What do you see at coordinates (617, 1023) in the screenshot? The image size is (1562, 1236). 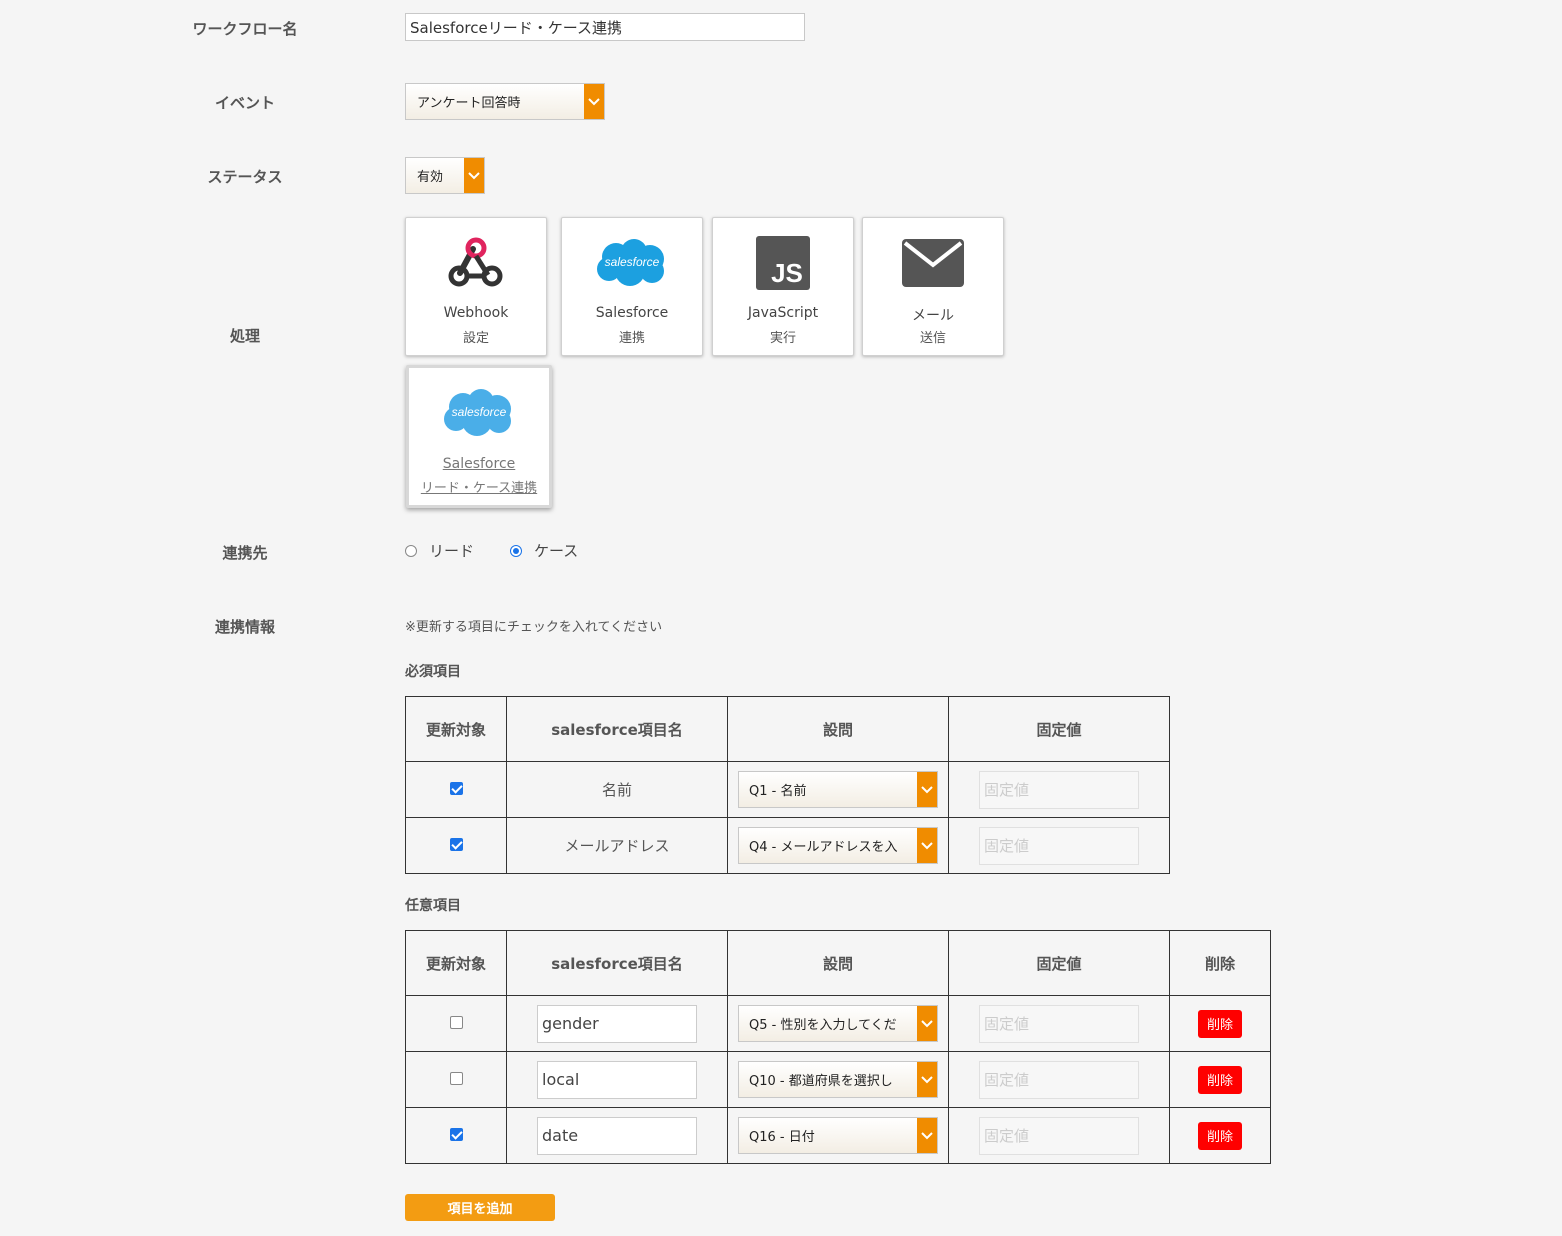 I see `sf-field-name-input: gender` at bounding box center [617, 1023].